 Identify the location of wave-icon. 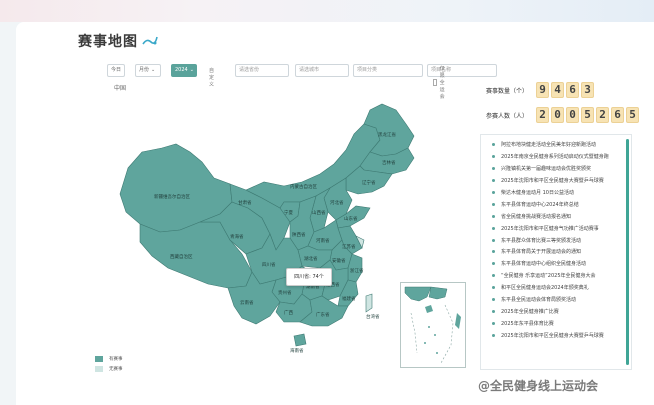
(150, 40).